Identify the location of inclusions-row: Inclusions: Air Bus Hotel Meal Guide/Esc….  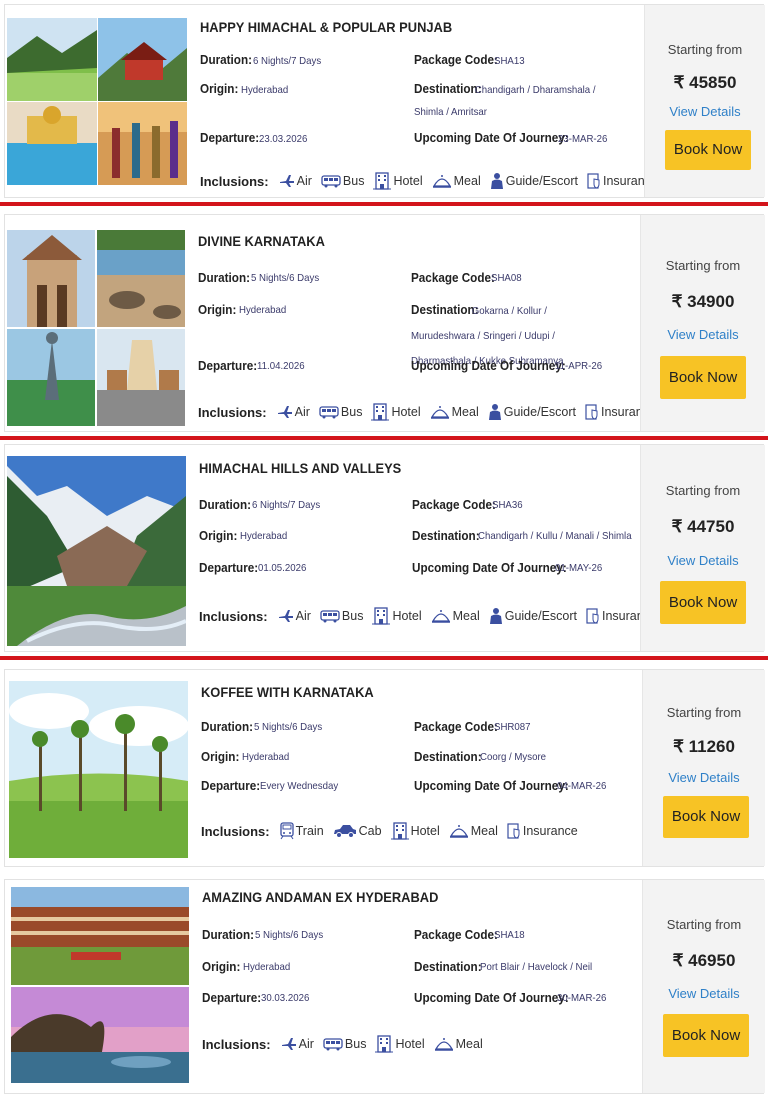
(431, 412).